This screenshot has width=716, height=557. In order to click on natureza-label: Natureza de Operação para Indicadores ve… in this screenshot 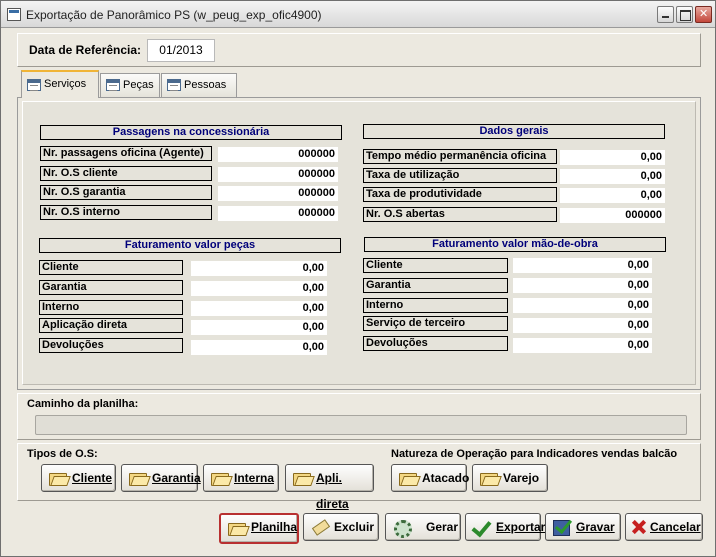, I will do `click(534, 454)`.